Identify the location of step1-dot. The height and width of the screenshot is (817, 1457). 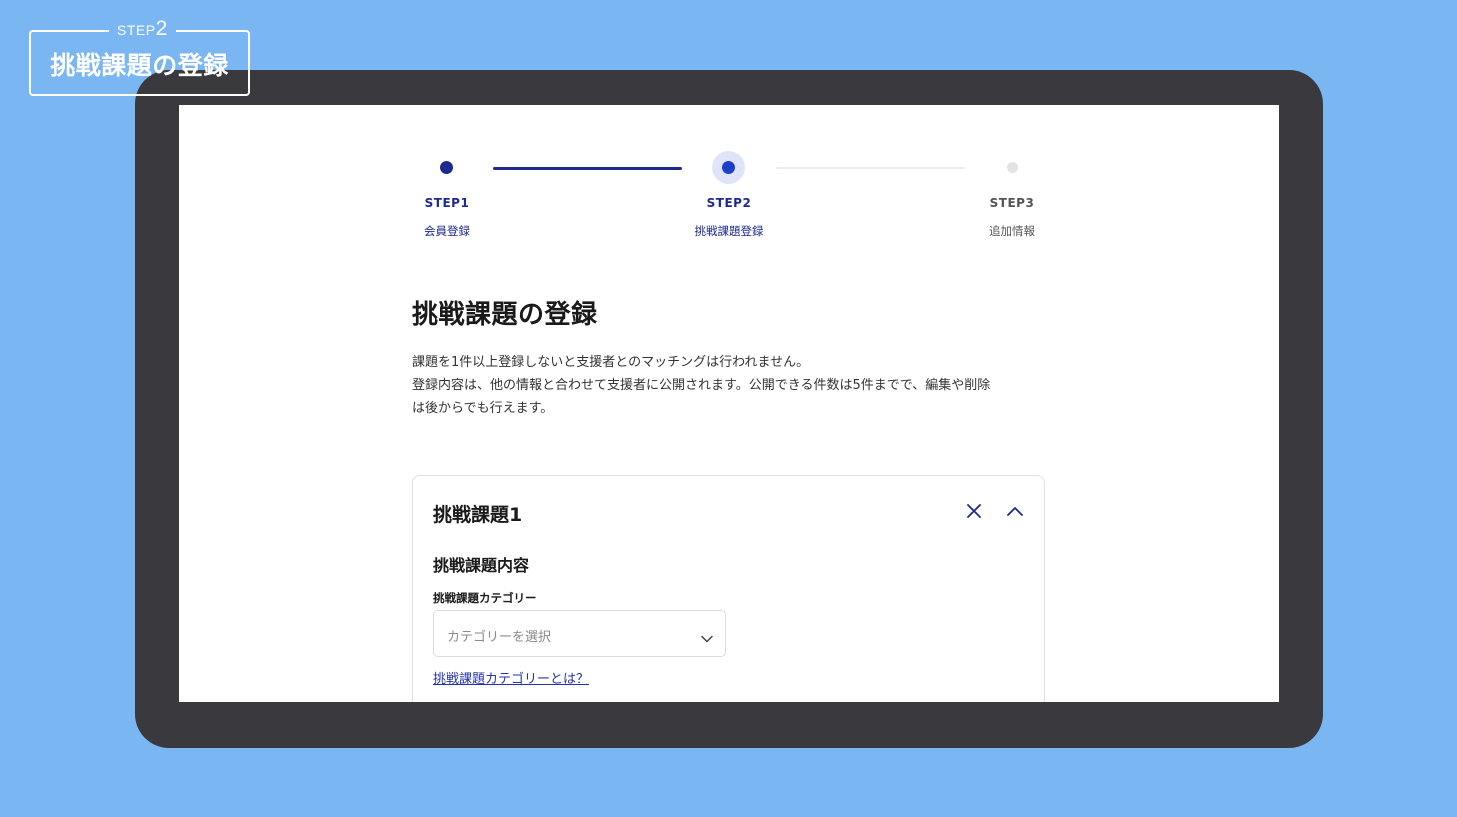
(446, 167).